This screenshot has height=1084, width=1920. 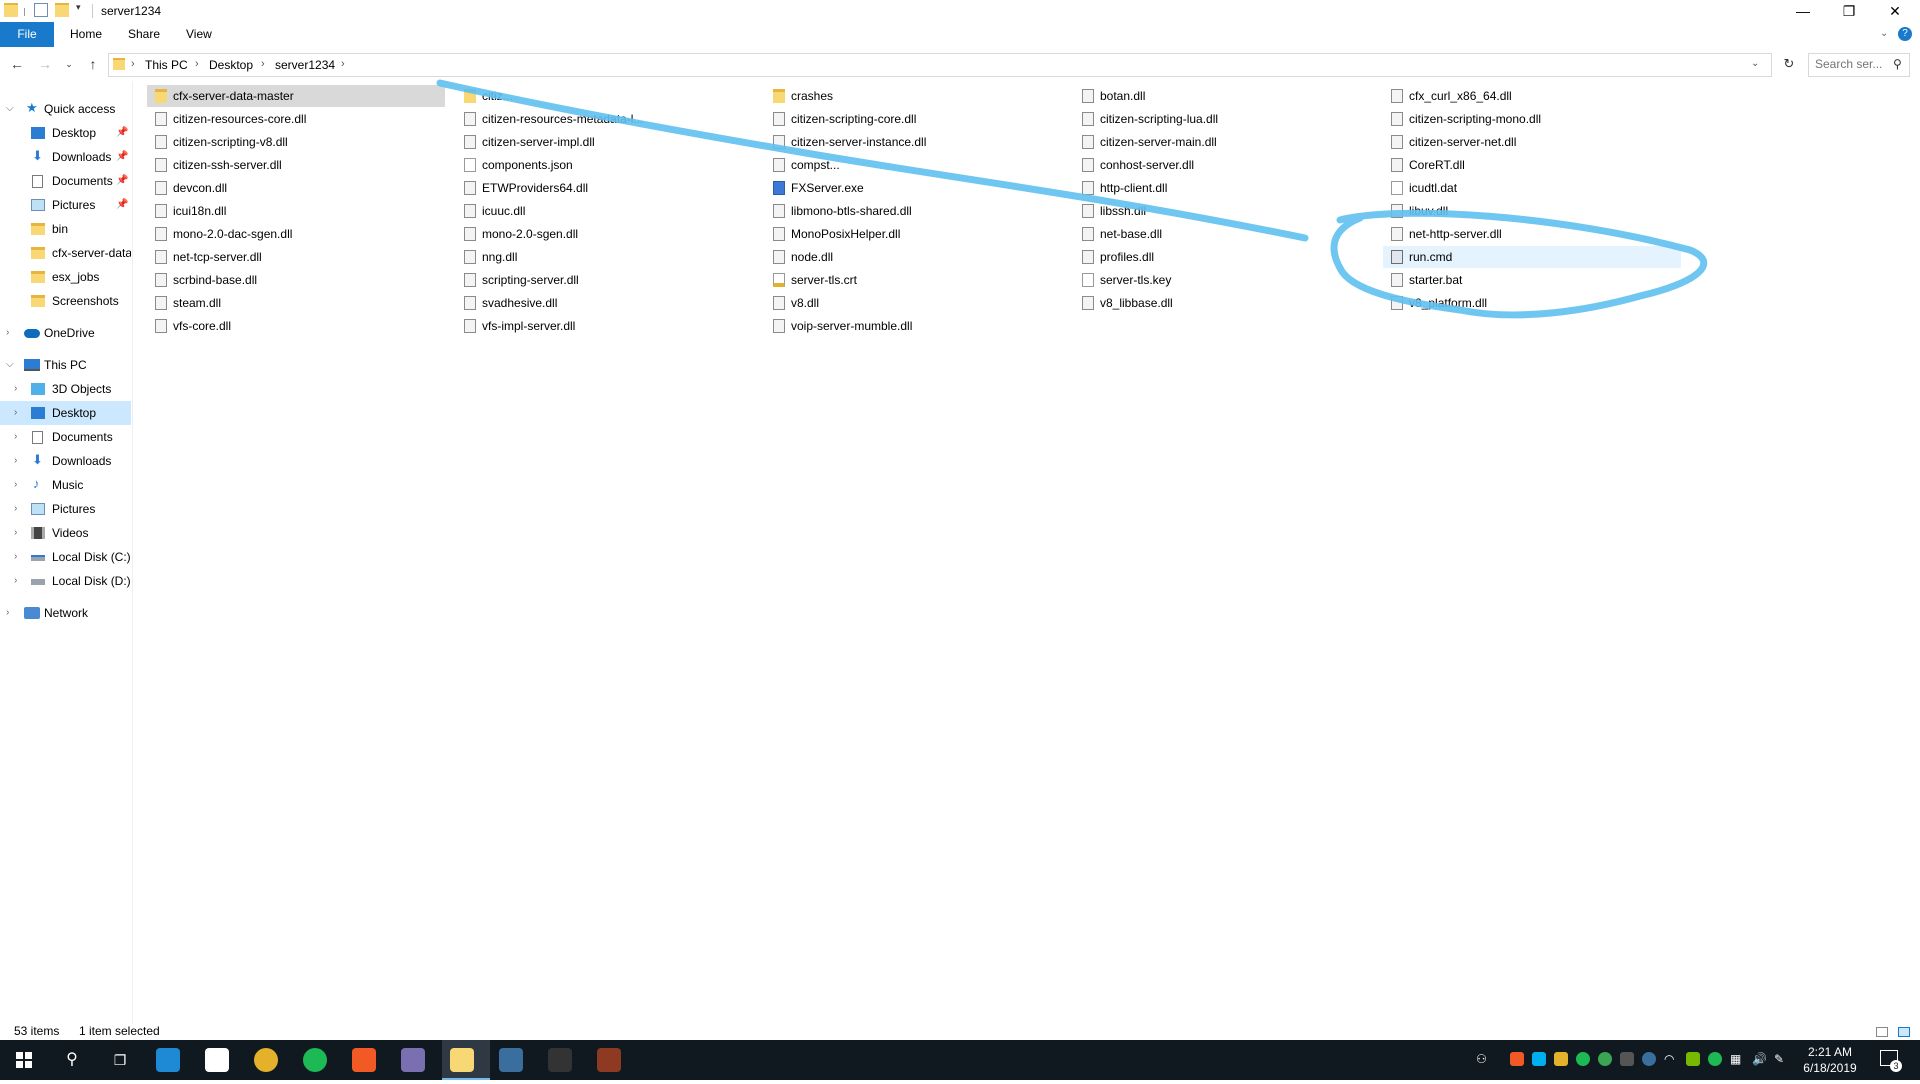 I want to click on new-folder-icon, so click(x=62, y=10).